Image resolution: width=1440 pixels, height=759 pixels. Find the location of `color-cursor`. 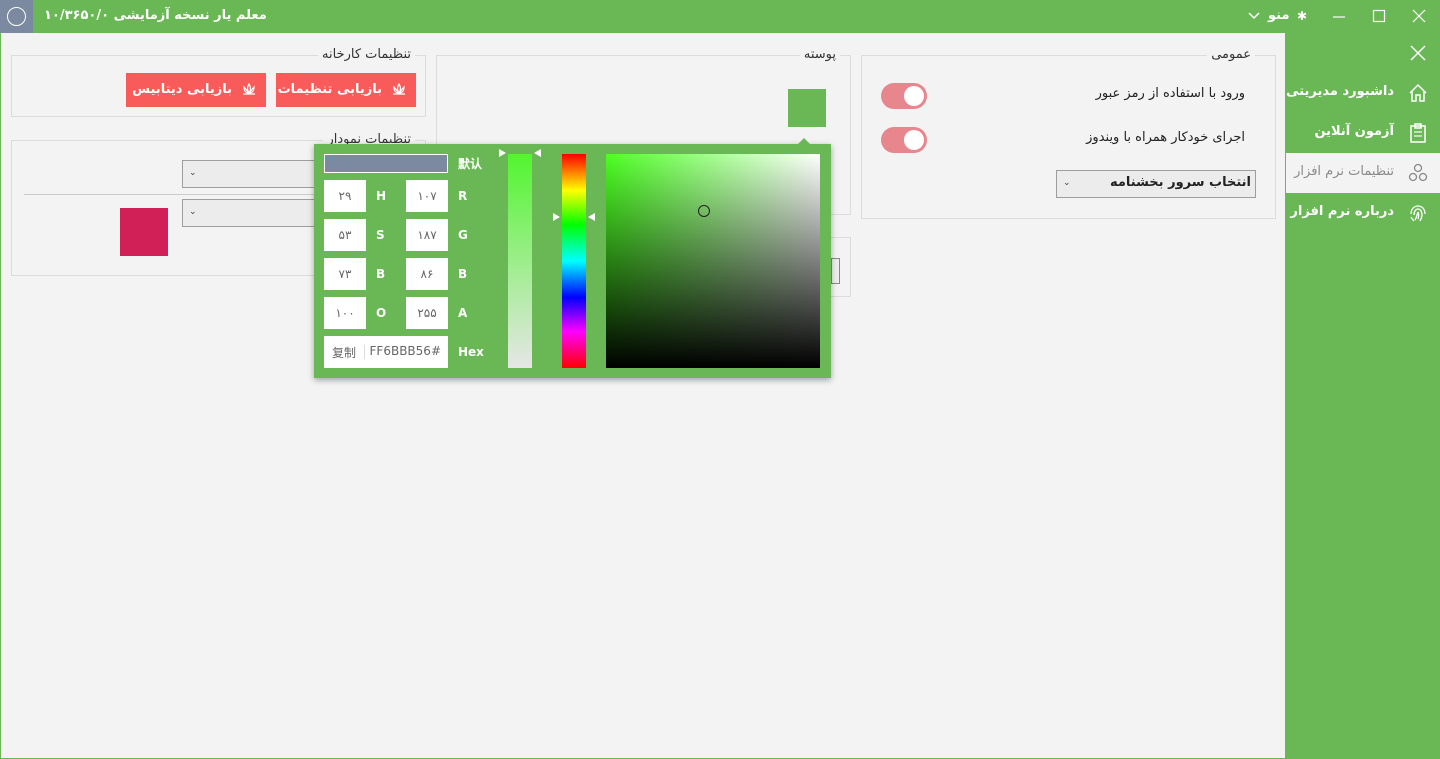

color-cursor is located at coordinates (704, 211).